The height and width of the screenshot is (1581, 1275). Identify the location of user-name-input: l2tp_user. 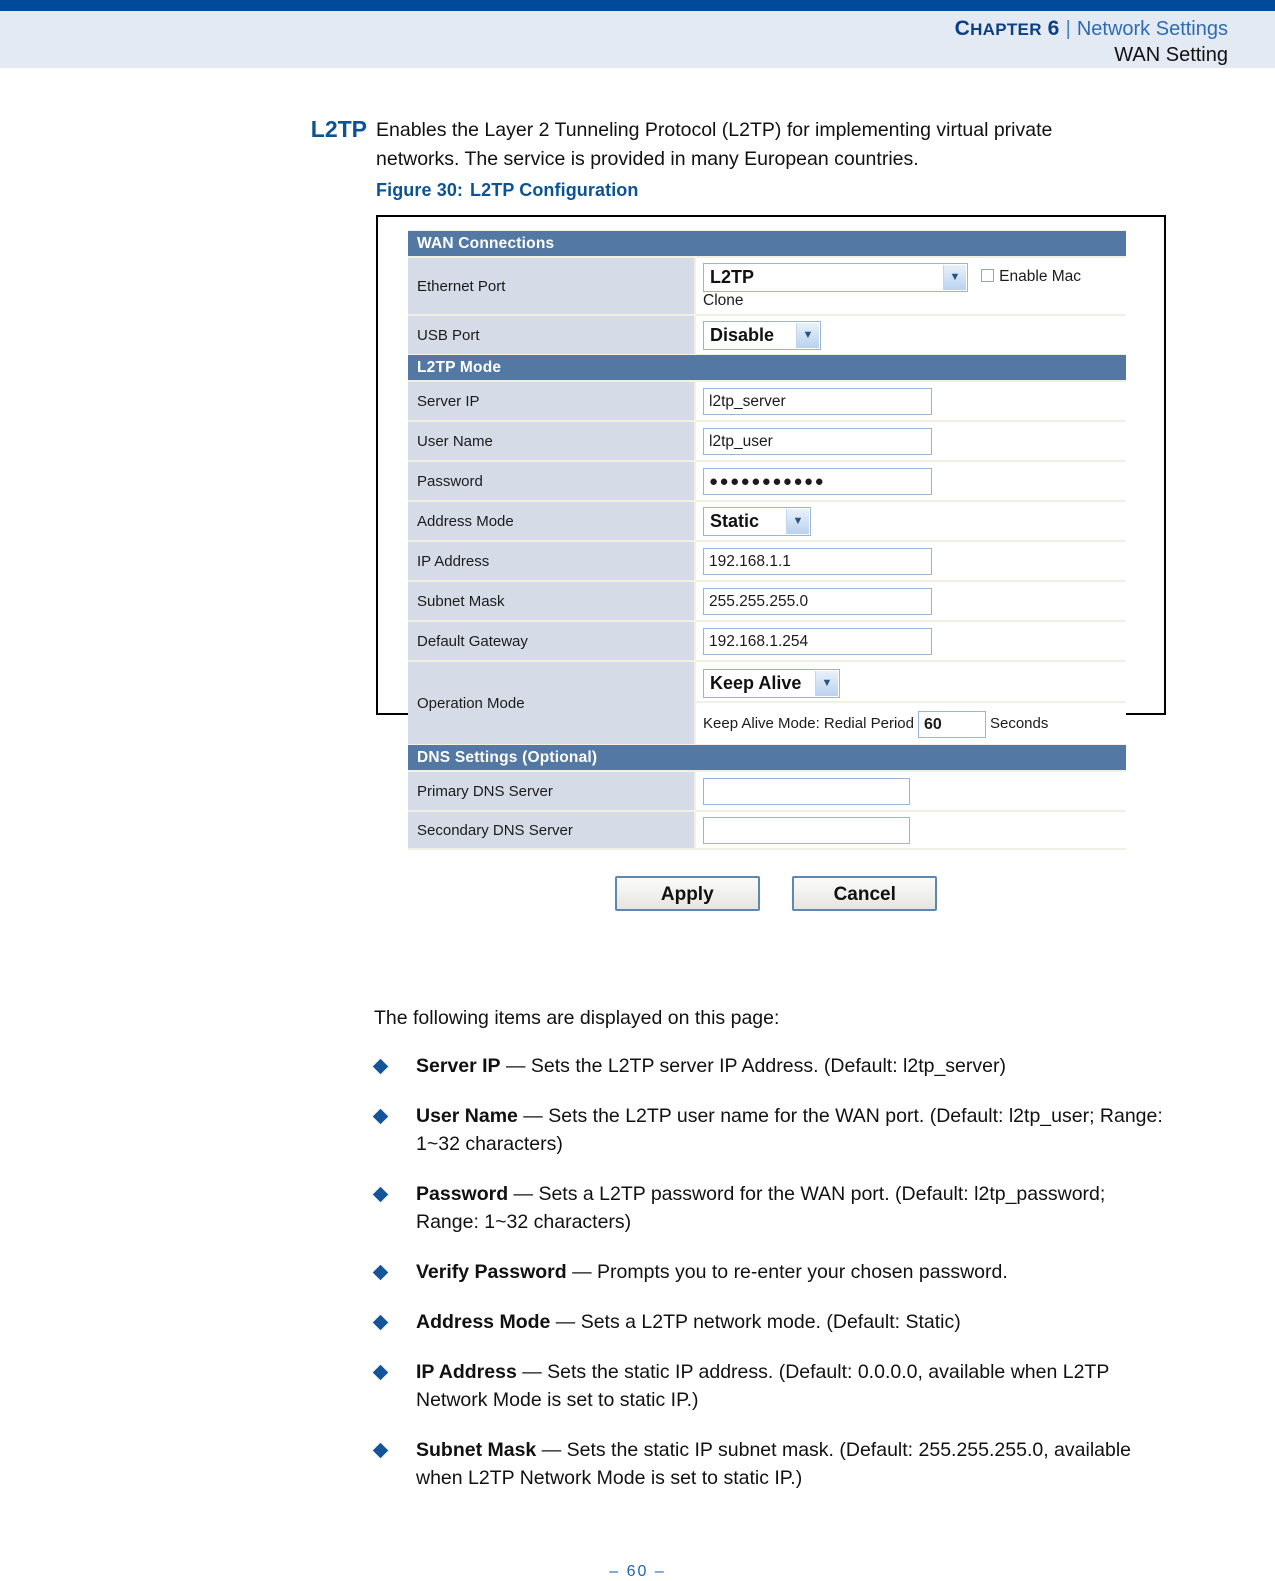
(817, 441).